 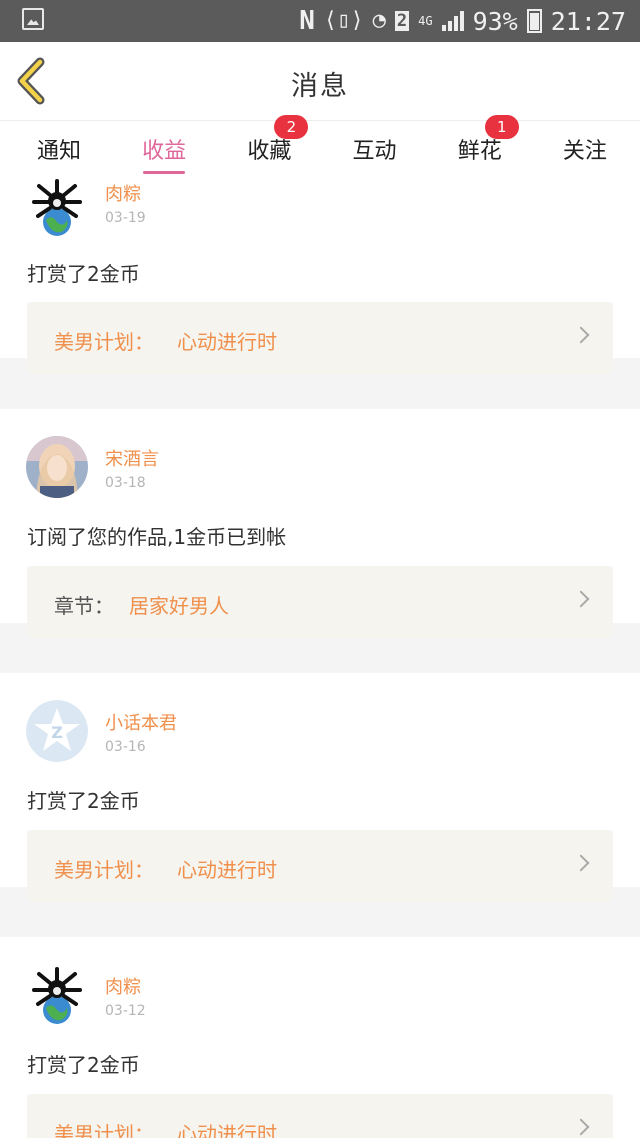 I want to click on item-message: 订阅了您的作品,1金币已到帐, so click(x=157, y=537).